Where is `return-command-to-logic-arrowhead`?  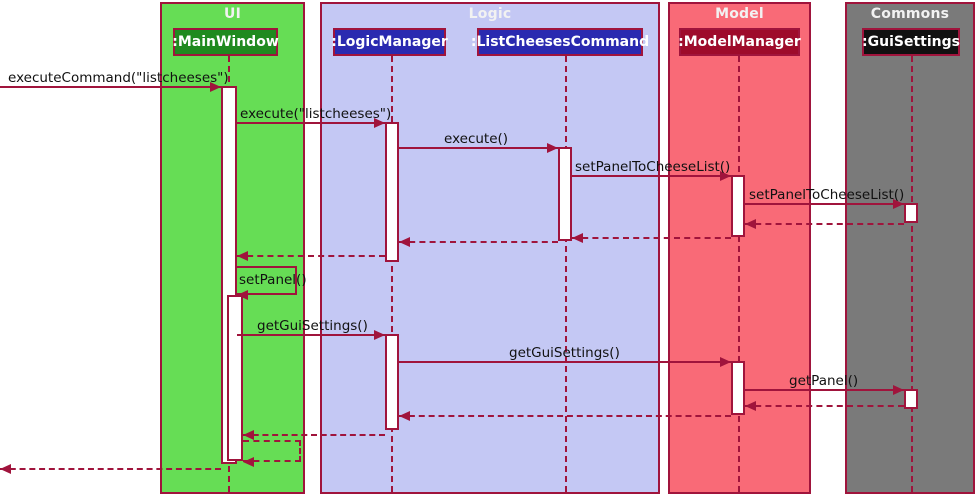 return-command-to-logic-arrowhead is located at coordinates (404, 242).